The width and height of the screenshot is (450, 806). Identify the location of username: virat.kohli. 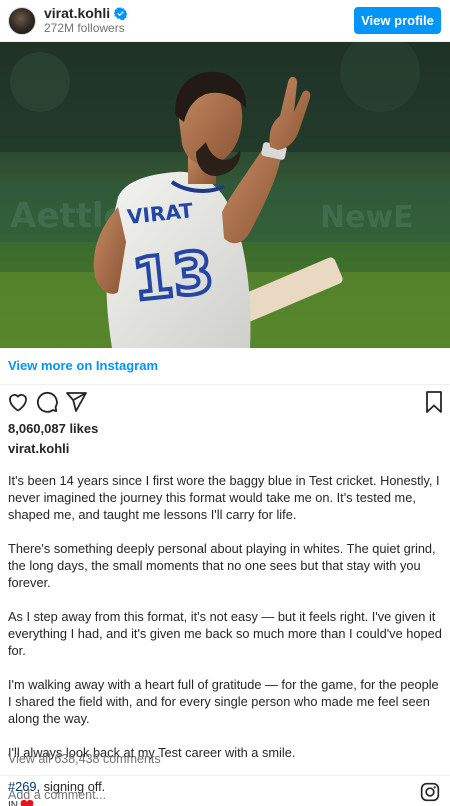
(77, 13).